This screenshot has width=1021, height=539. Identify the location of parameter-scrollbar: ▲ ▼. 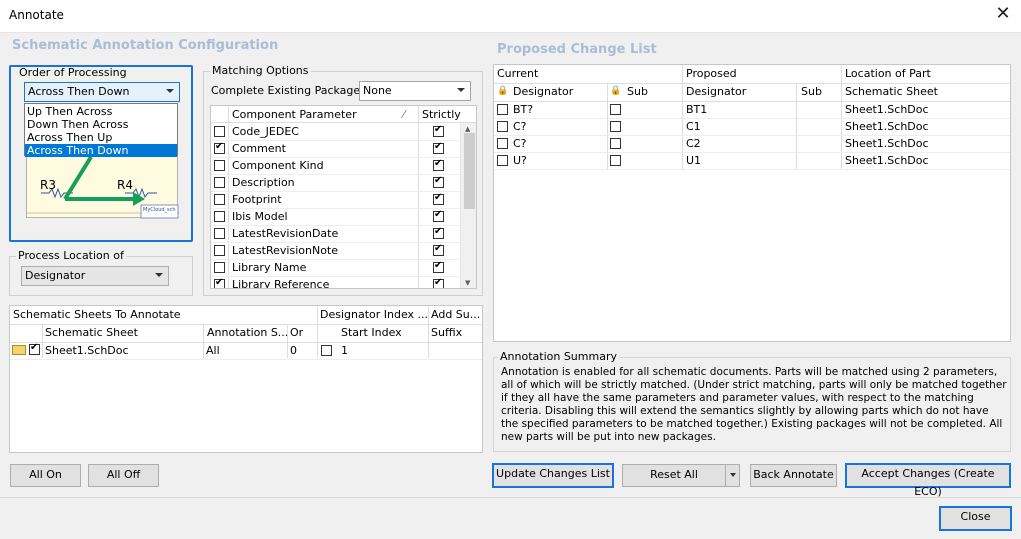
(468, 205).